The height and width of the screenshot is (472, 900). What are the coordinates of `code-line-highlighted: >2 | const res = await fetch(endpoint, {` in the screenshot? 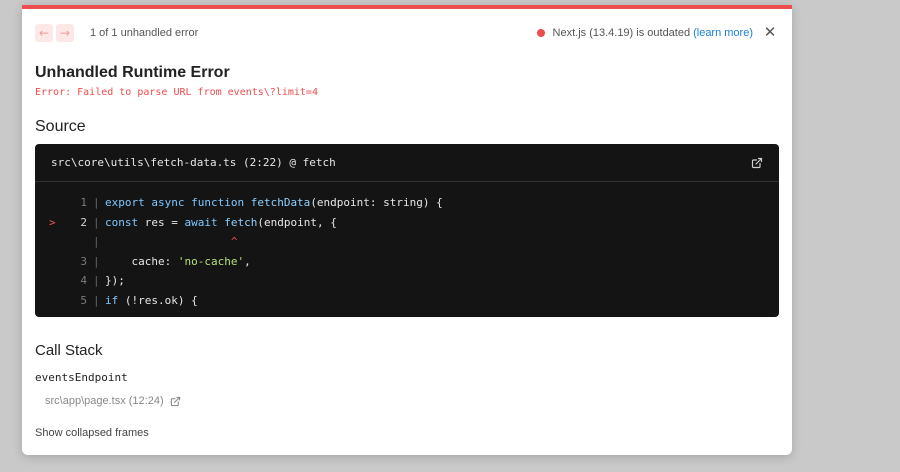 It's located at (407, 223).